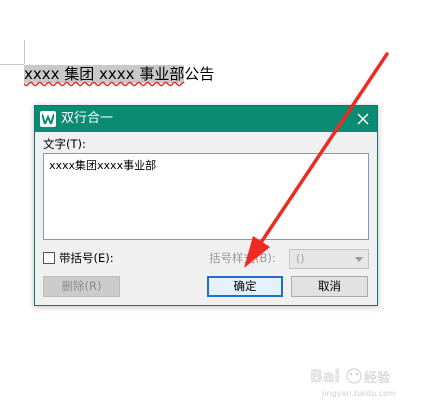  I want to click on svg-text: jingyan.baidu.com, so click(358, 393).